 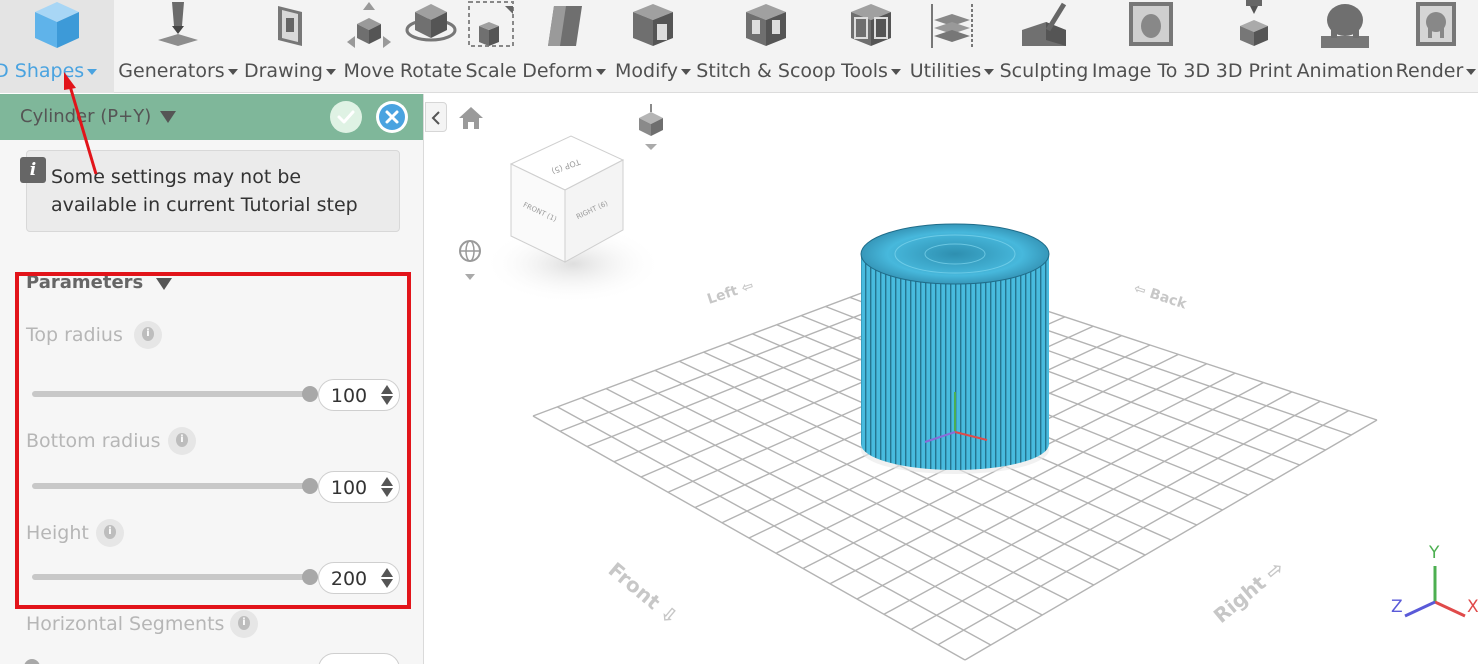 I want to click on bottom-radius-label: Bottom radius, so click(x=93, y=441).